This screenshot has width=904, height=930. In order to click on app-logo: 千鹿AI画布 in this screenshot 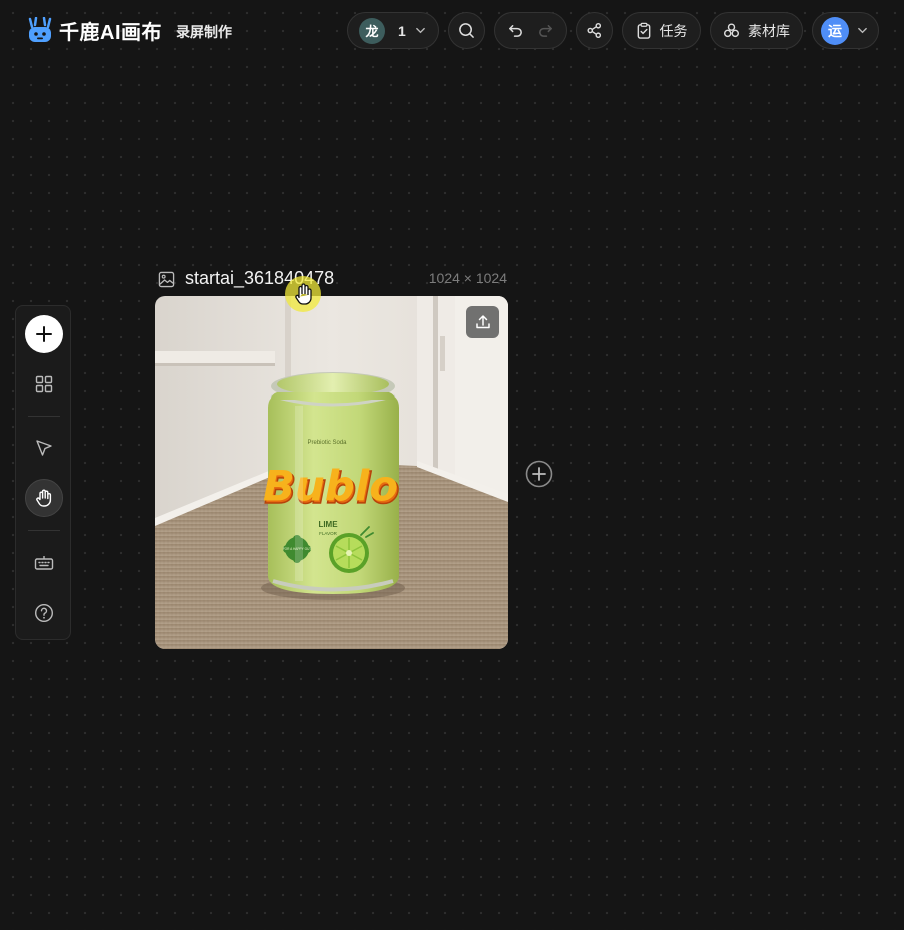, I will do `click(94, 30)`.